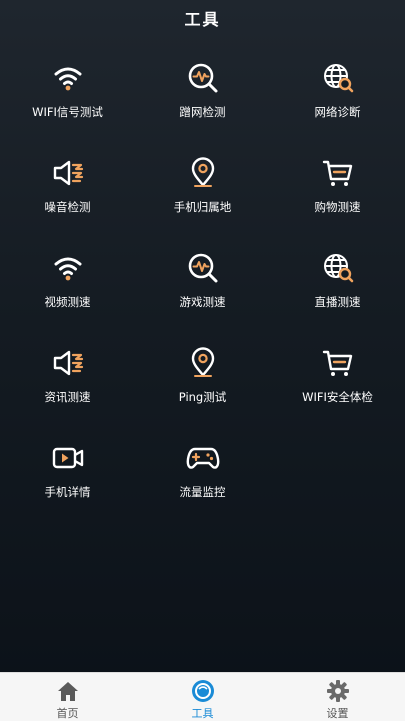 This screenshot has width=405, height=721. What do you see at coordinates (67, 492) in the screenshot?
I see `tool-label: 手机详情` at bounding box center [67, 492].